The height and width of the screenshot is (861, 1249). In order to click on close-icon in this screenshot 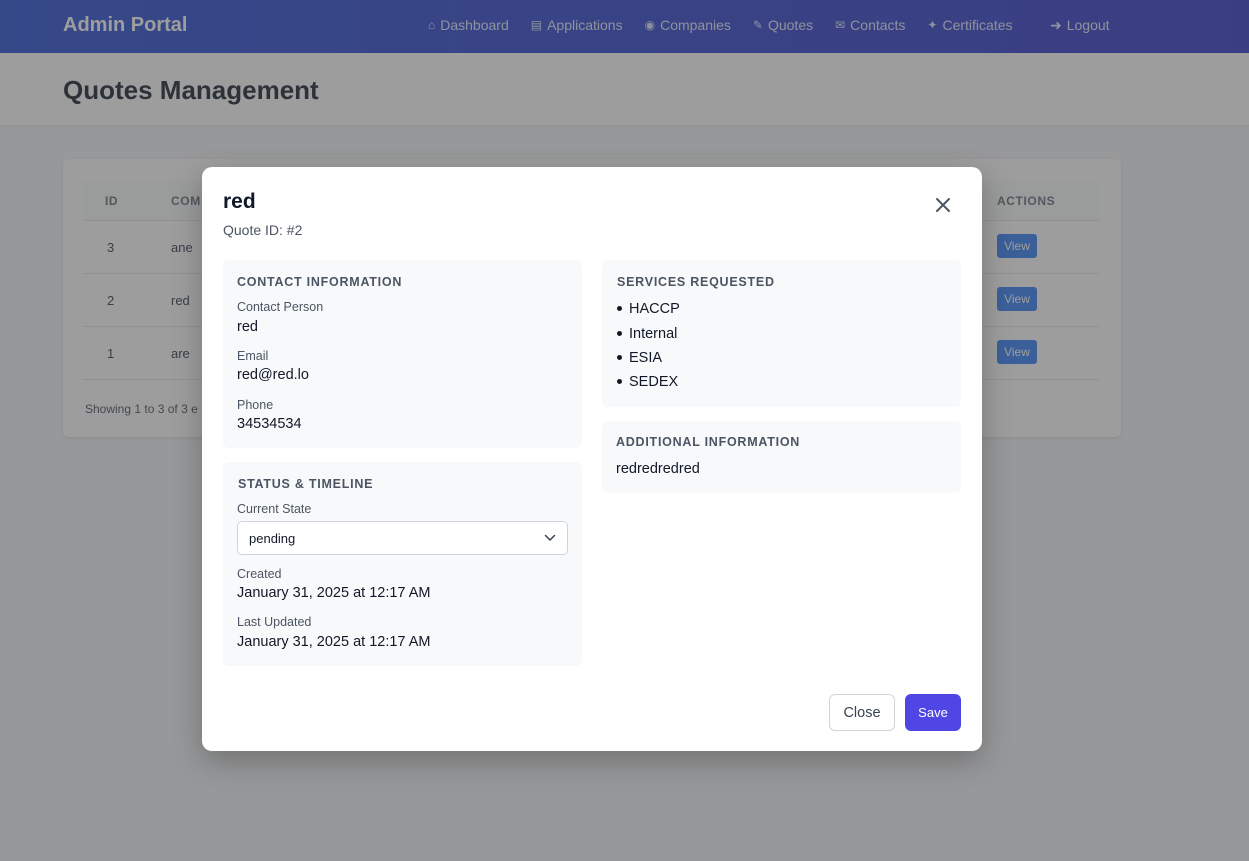, I will do `click(943, 205)`.